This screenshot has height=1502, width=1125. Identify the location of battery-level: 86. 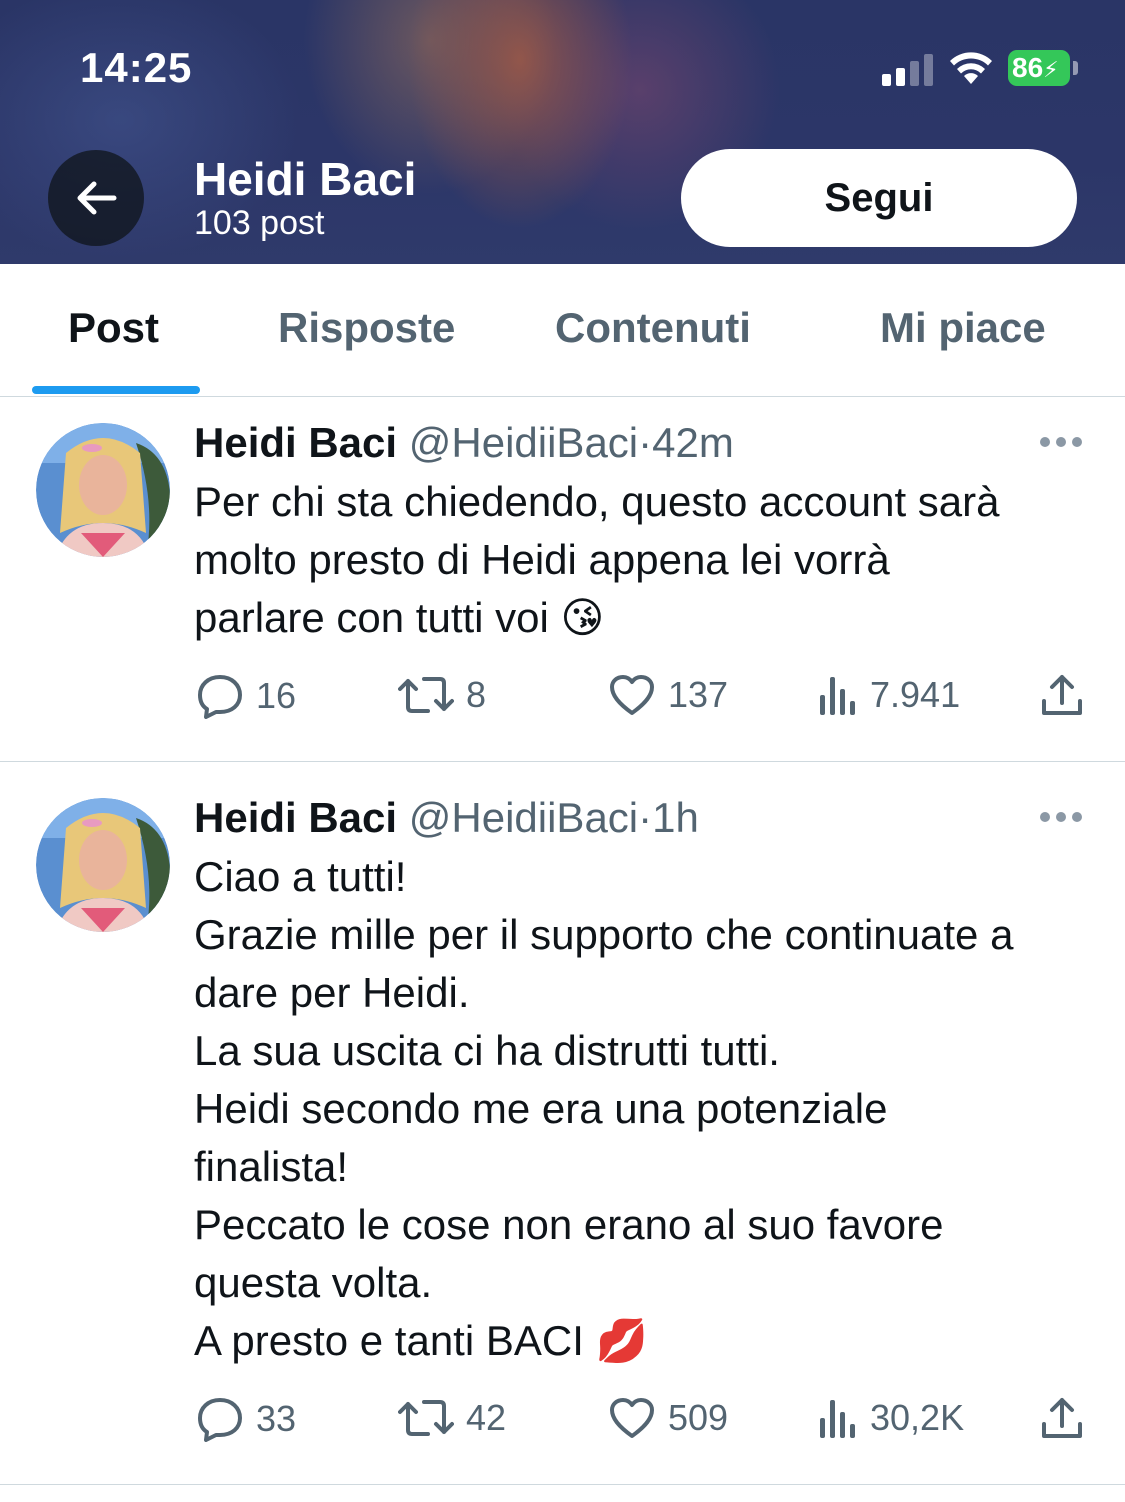
(1028, 67).